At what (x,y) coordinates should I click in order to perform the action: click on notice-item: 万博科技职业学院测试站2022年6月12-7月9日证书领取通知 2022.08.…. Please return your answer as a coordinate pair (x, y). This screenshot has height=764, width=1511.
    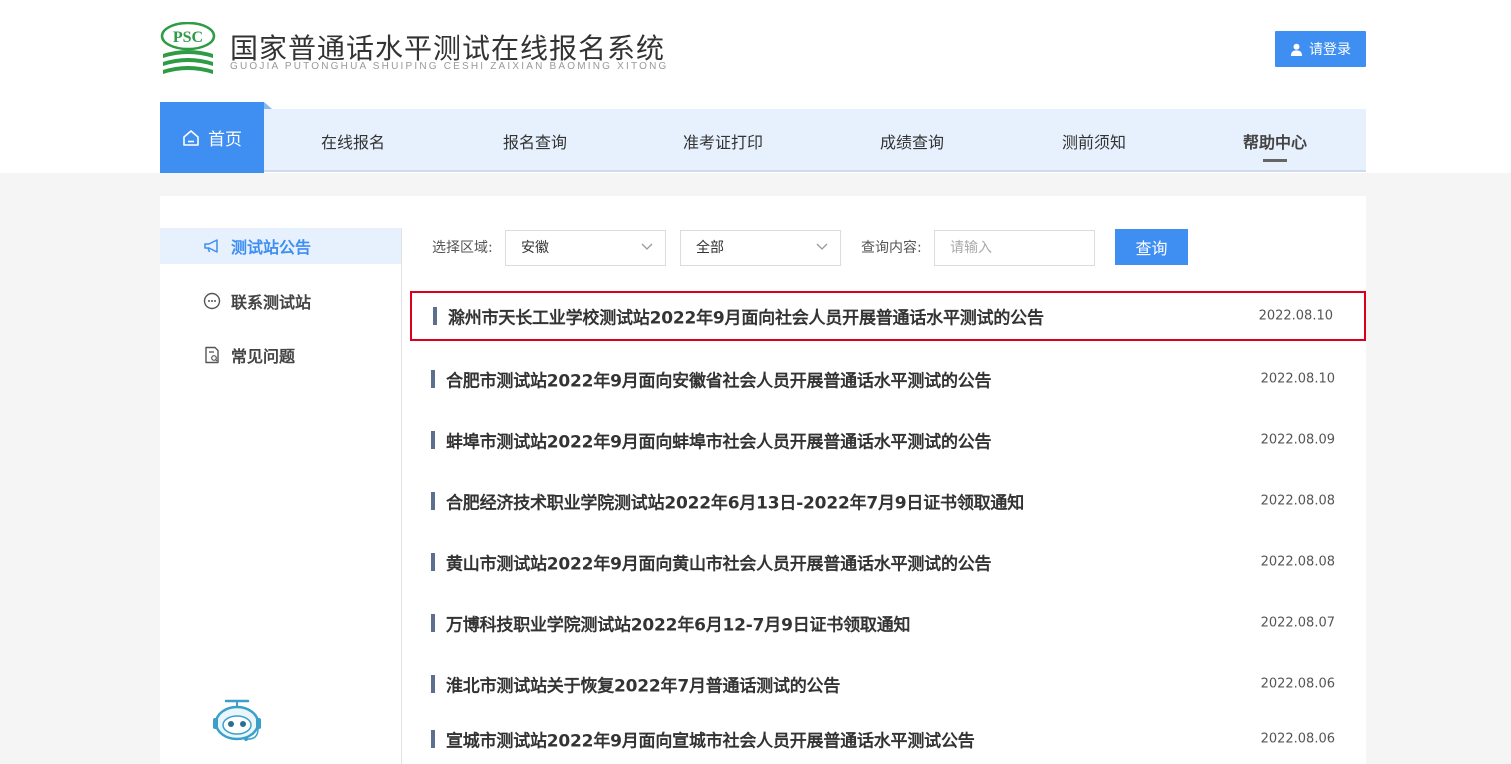
    Looking at the image, I should click on (888, 623).